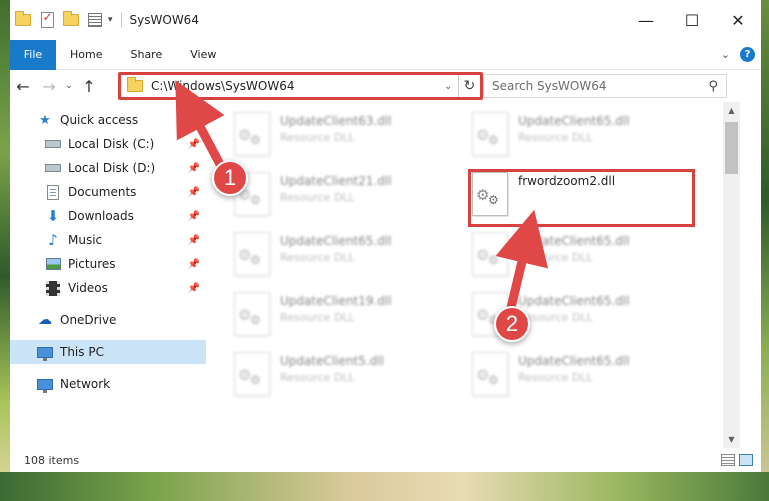  I want to click on desktop-background-right, so click(765, 250).